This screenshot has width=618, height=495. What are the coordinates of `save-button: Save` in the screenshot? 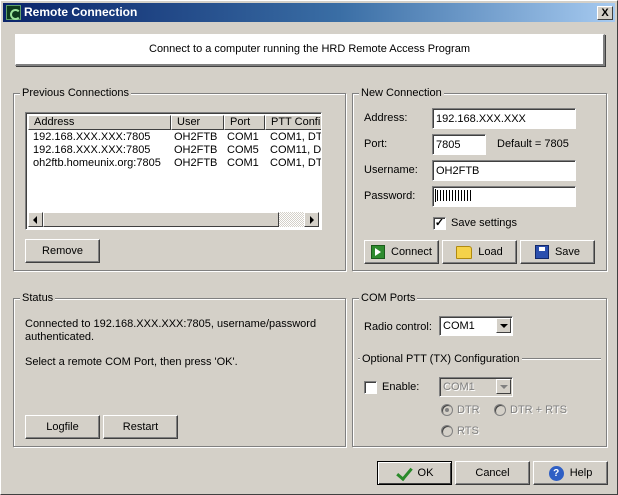 It's located at (557, 252).